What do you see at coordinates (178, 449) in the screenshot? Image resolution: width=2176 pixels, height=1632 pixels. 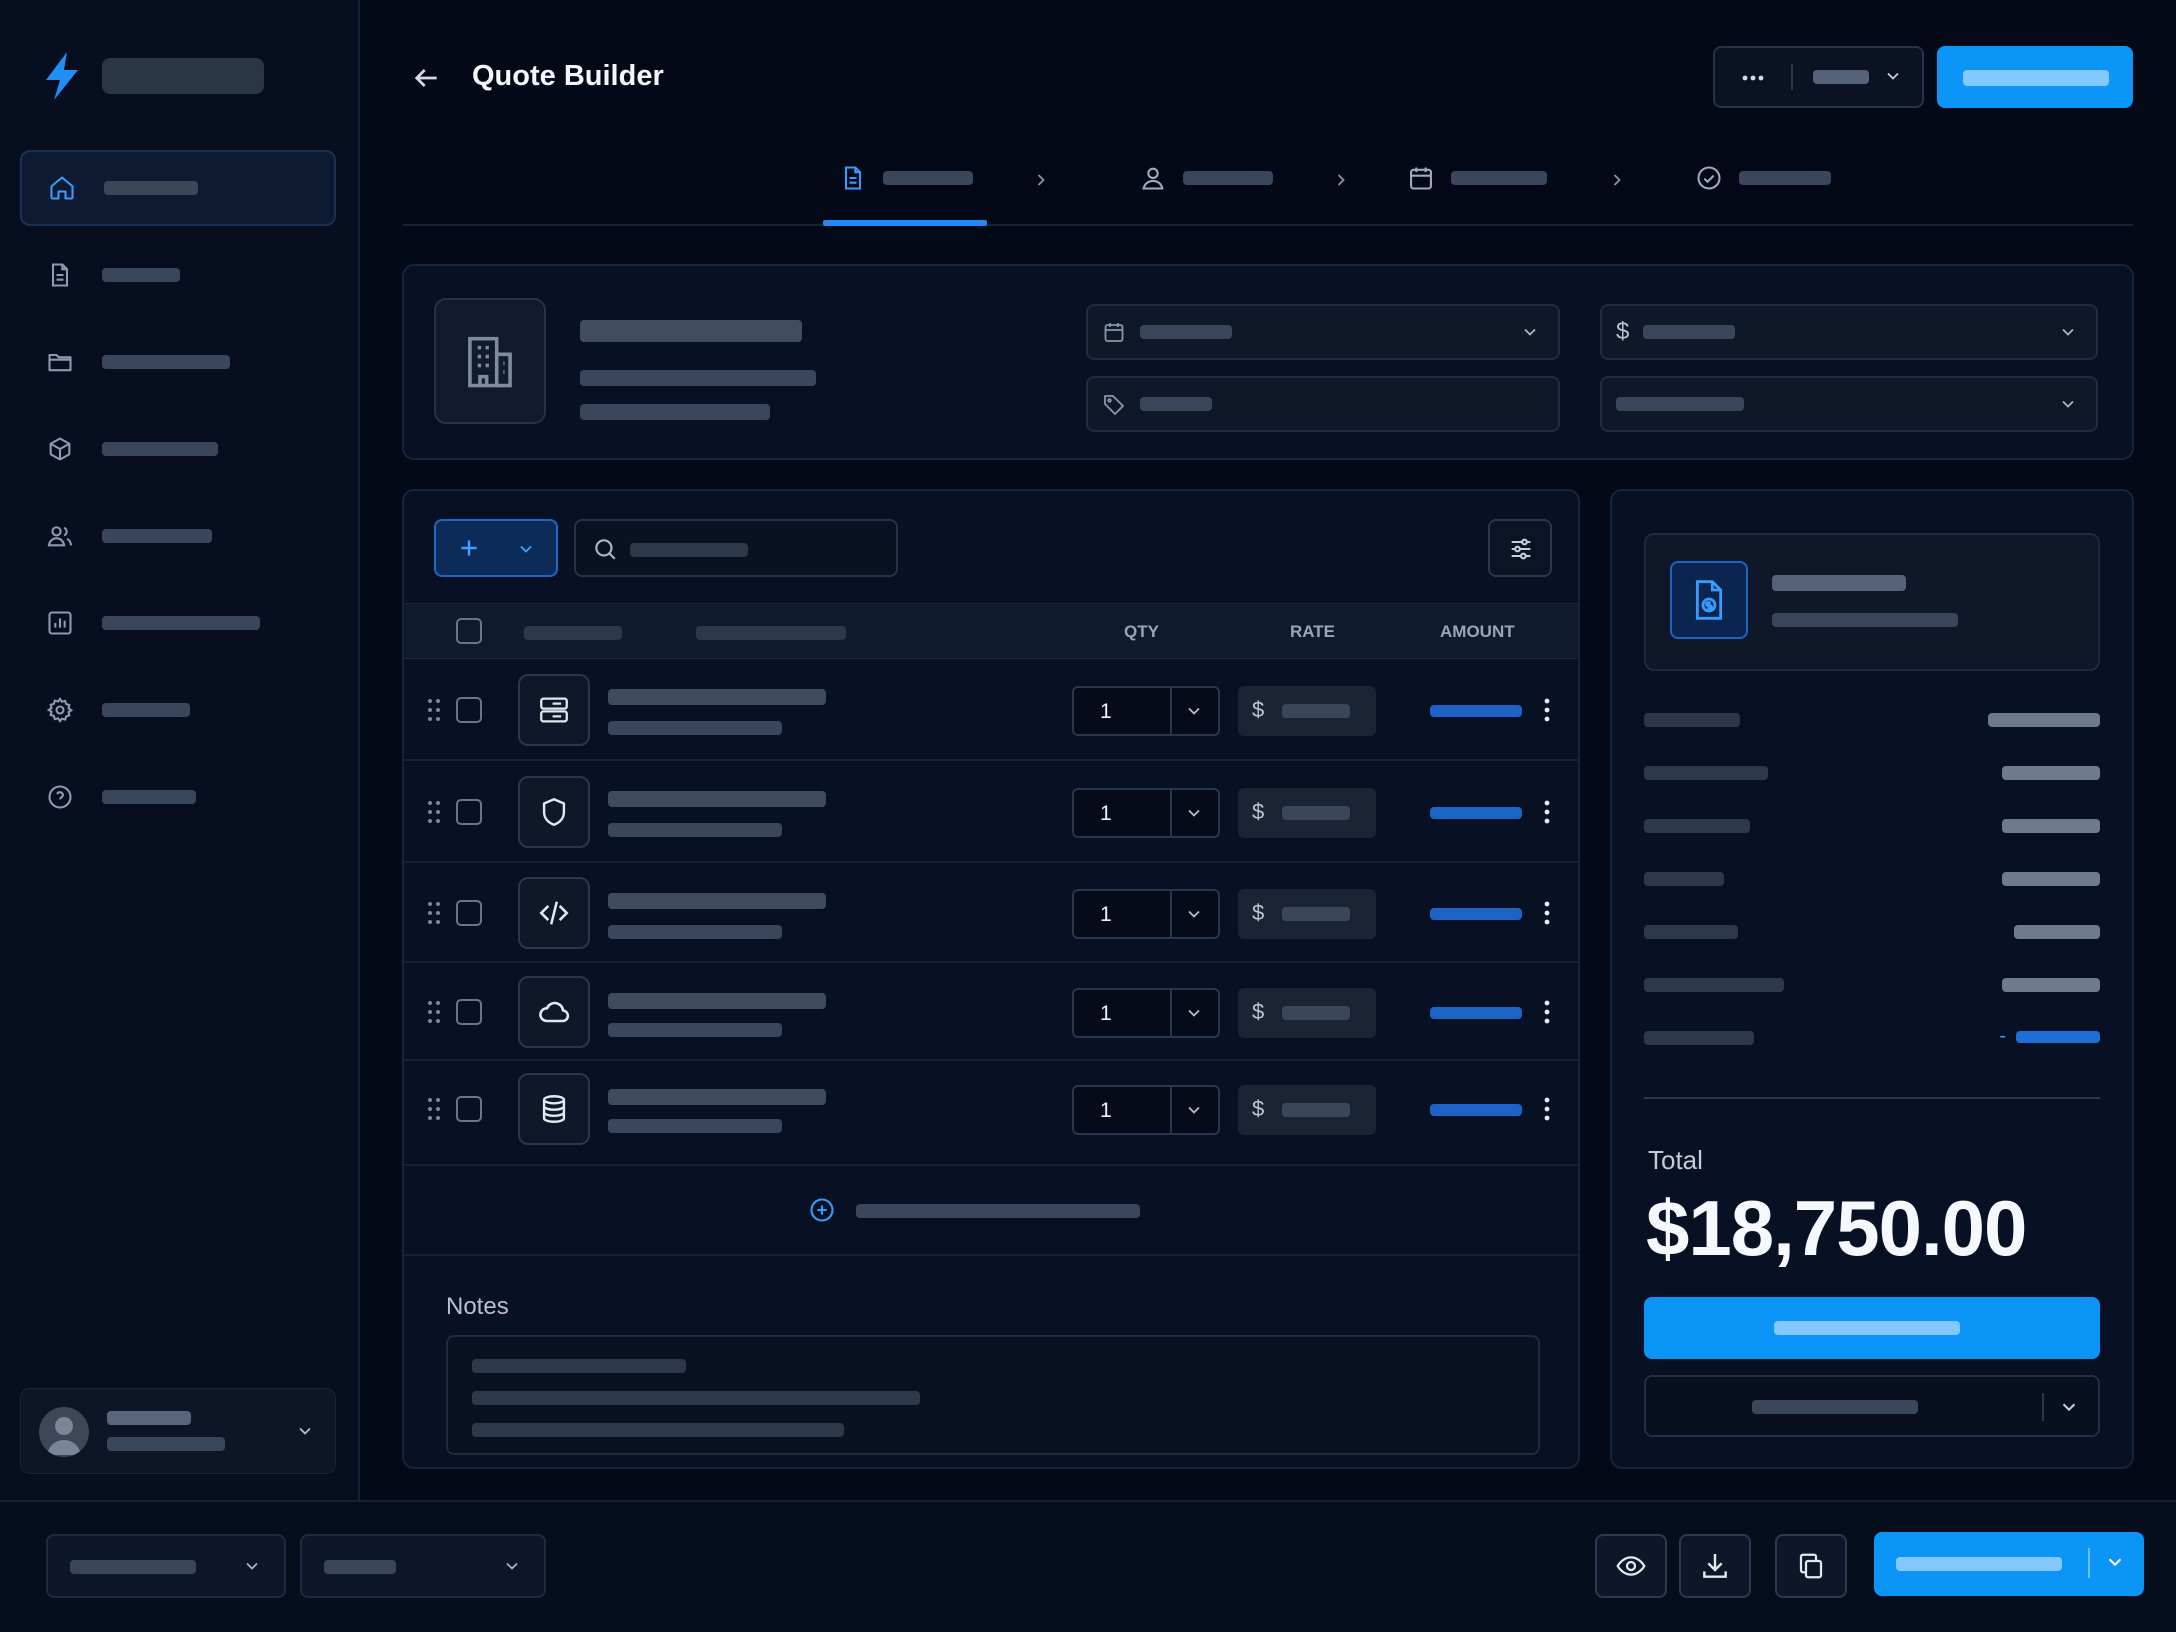 I see `sidebar-item-products` at bounding box center [178, 449].